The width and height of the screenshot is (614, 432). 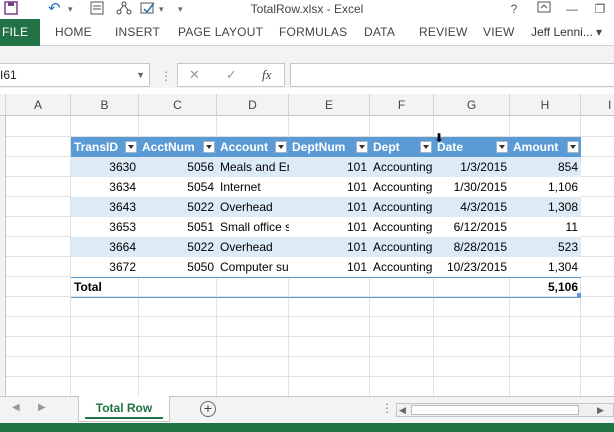 I want to click on table-header-amount: Amount, so click(x=545, y=147).